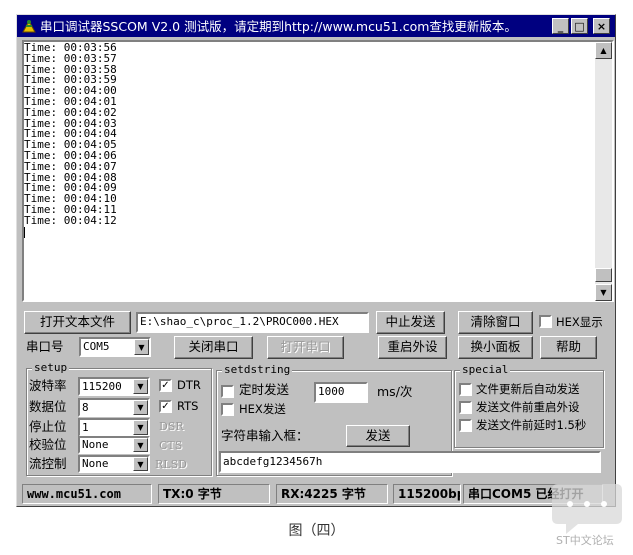 Image resolution: width=633 pixels, height=555 pixels. What do you see at coordinates (528, 389) in the screenshot?
I see `special-option-1-label: 文件更新后自动发送` at bounding box center [528, 389].